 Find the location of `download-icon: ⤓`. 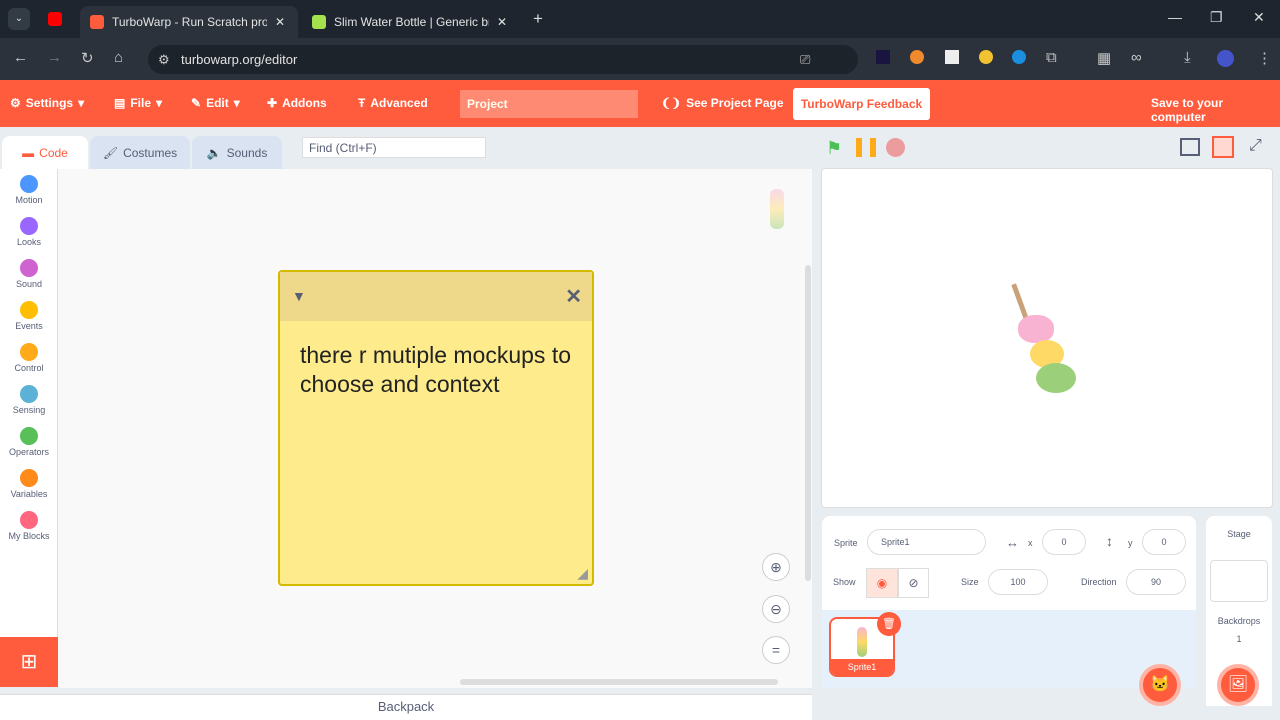

download-icon: ⤓ is located at coordinates (1187, 57).